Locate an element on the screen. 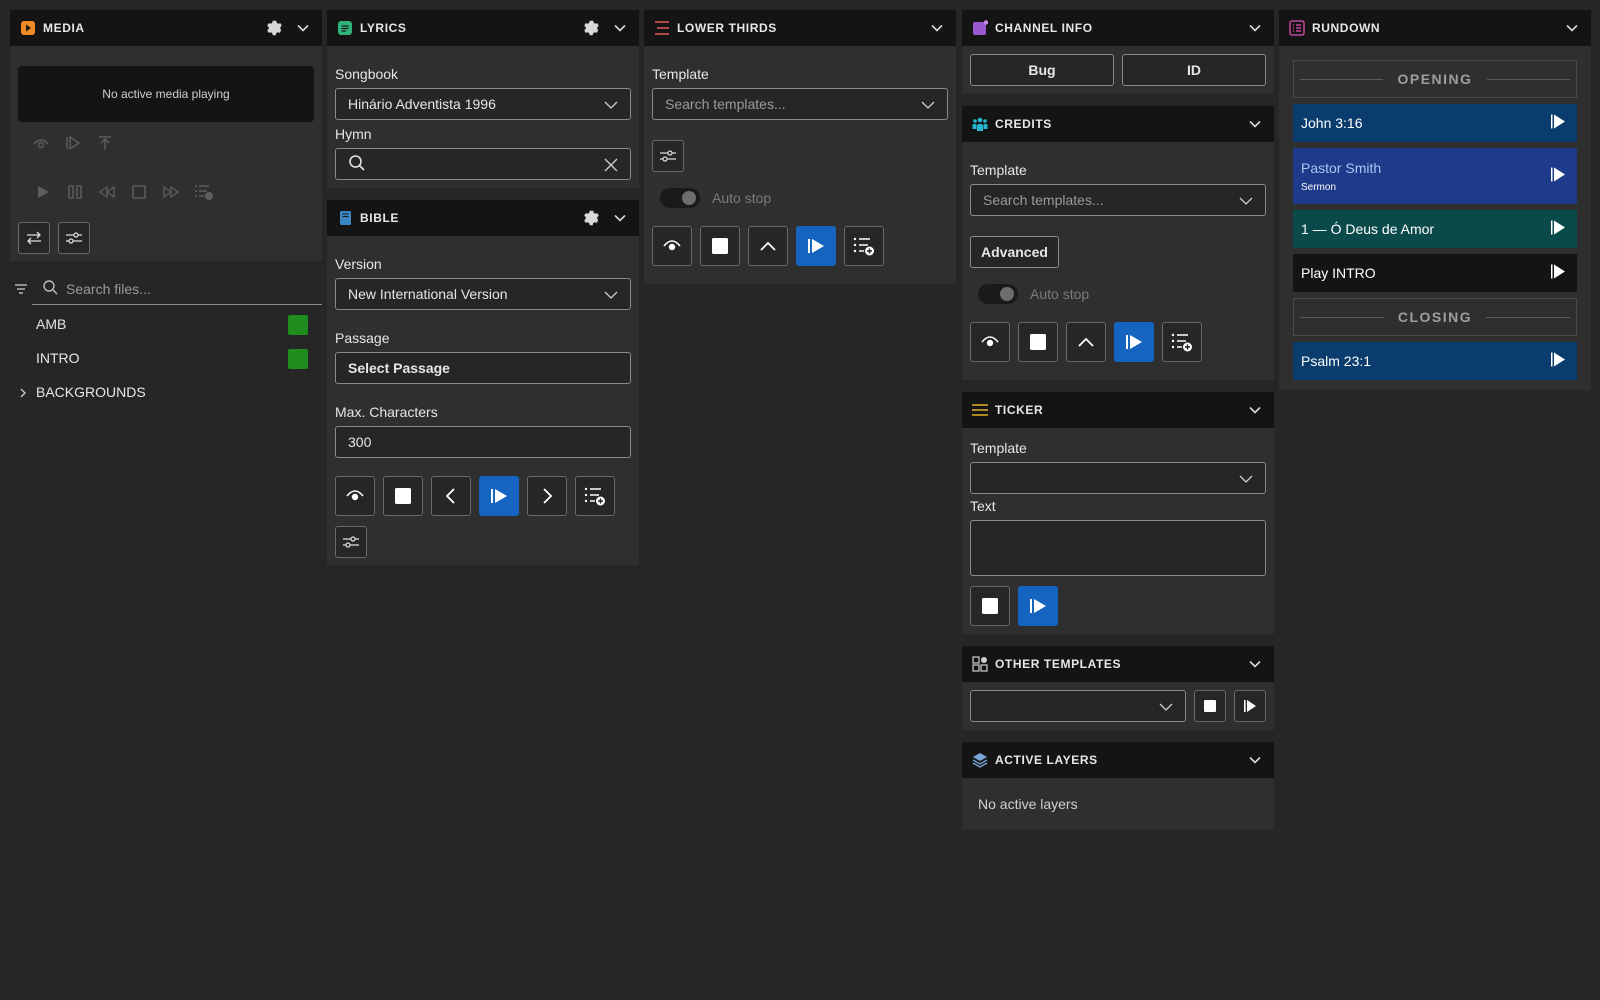 The image size is (1600, 1000). lower-thirds-controls is located at coordinates (800, 246).